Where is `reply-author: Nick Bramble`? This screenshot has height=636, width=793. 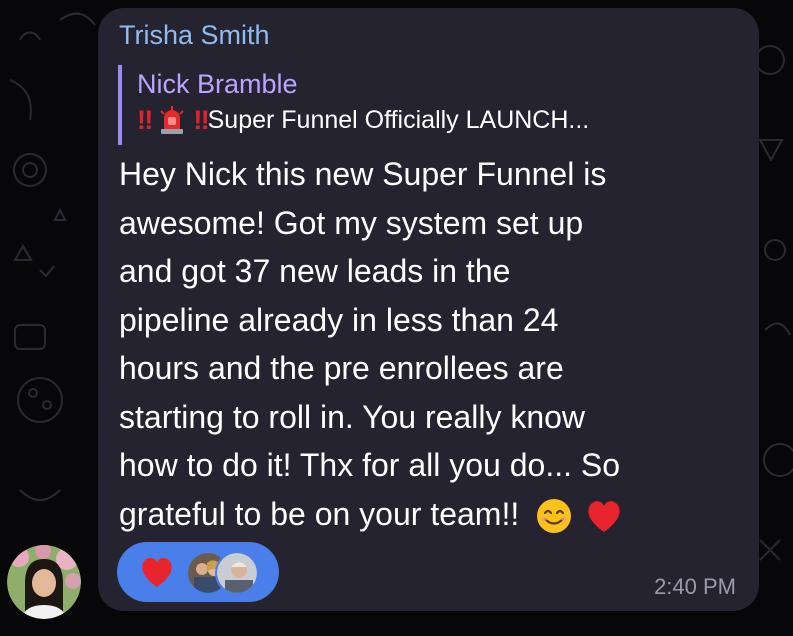
reply-author: Nick Bramble is located at coordinates (217, 84).